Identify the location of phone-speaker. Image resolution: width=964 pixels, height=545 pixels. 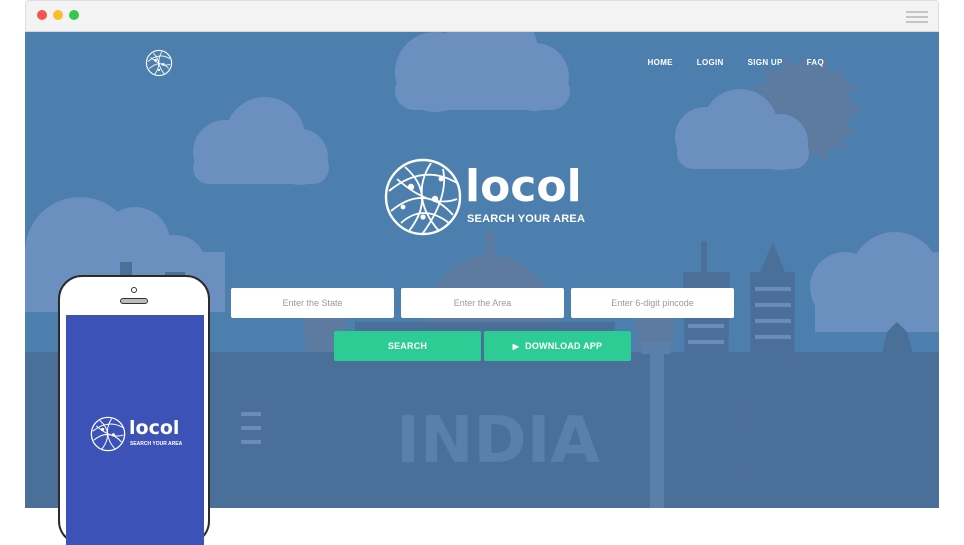
(134, 301).